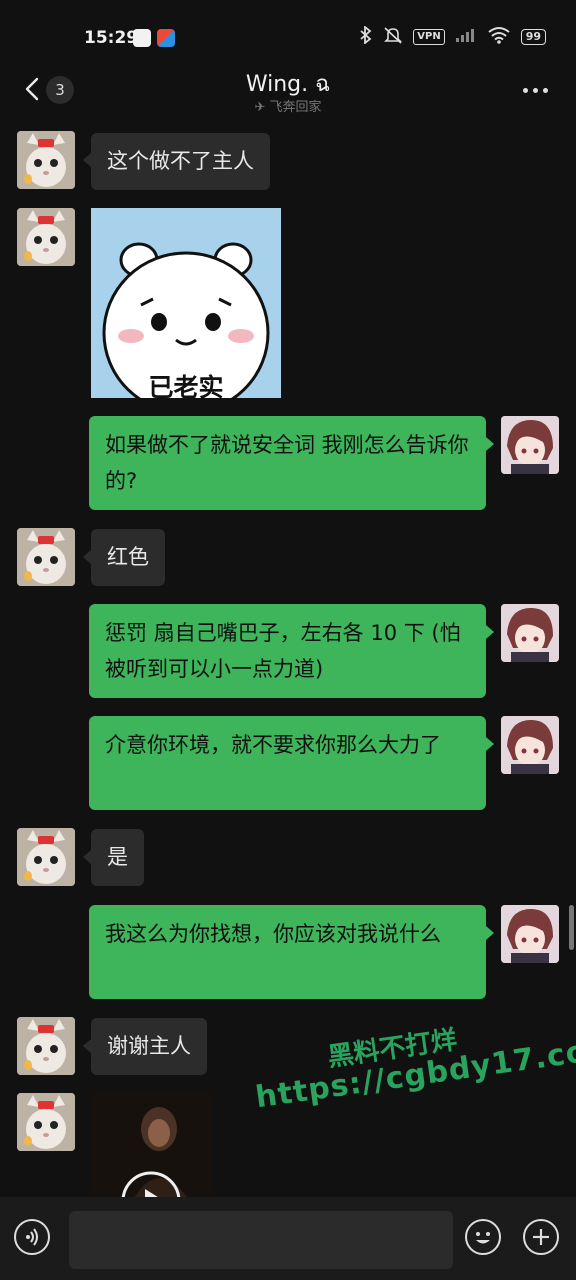 Image resolution: width=576 pixels, height=1280 pixels. I want to click on message-bubble-received: 这个做不了主人, so click(180, 161).